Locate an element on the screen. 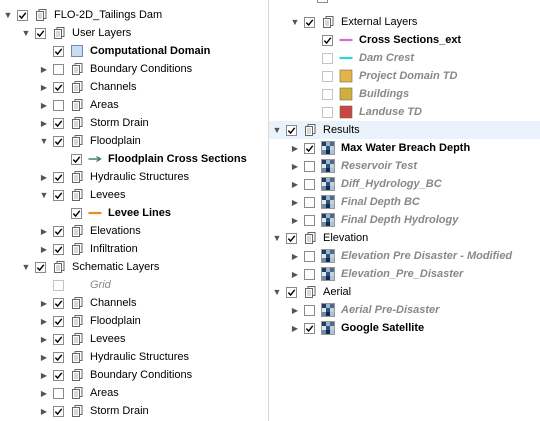  layer-row: Landuse TD is located at coordinates (404, 112).